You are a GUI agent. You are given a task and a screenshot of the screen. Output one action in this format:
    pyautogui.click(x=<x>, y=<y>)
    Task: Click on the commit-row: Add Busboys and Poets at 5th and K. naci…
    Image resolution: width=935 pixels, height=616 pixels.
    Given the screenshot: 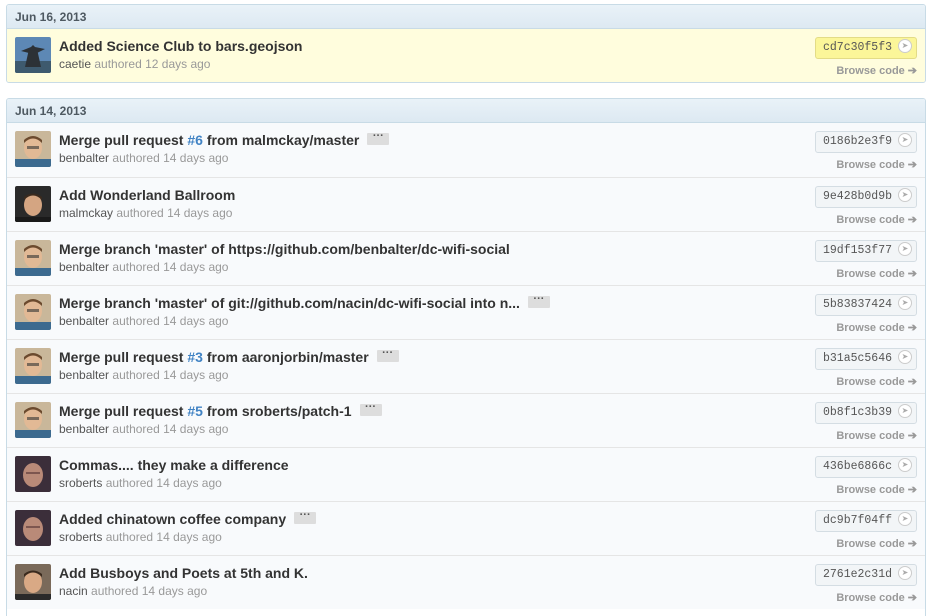 What is the action you would take?
    pyautogui.click(x=466, y=582)
    